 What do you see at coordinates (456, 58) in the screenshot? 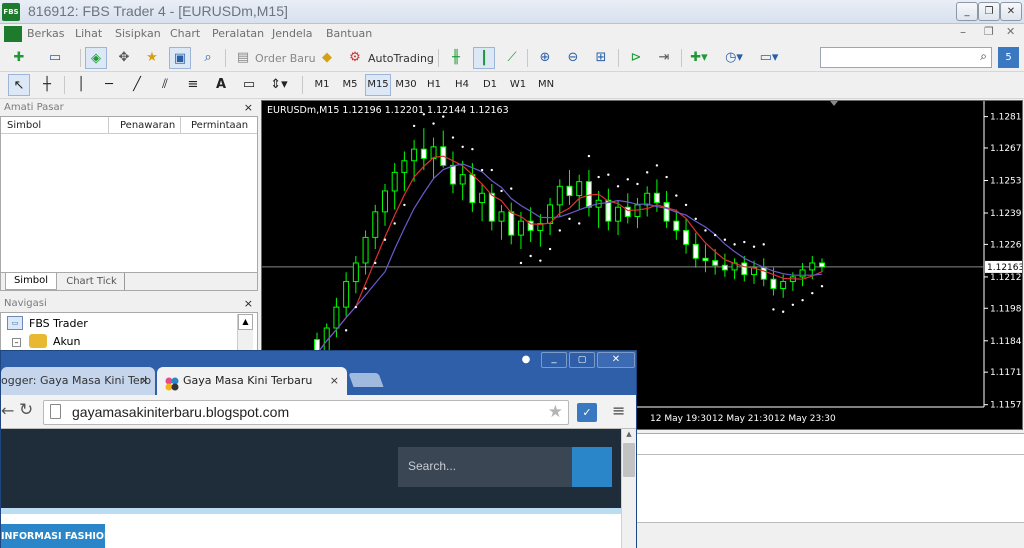
I see `bar-chart-icon: ╫` at bounding box center [456, 58].